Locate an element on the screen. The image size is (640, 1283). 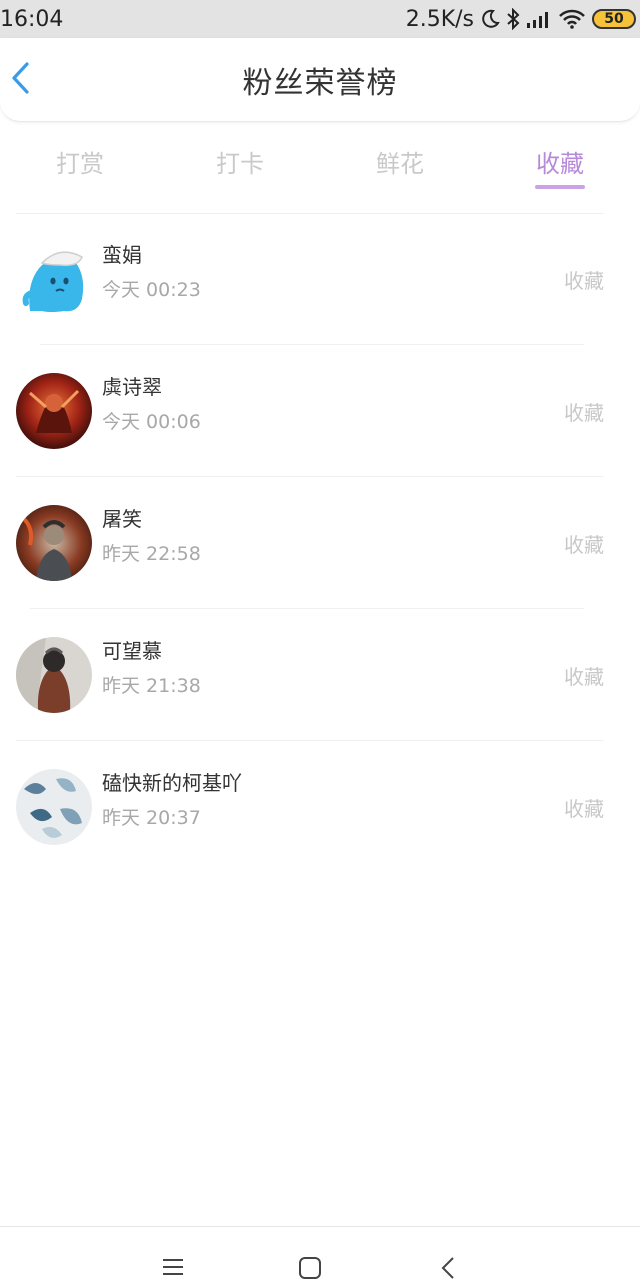
tab-label: 打赏 is located at coordinates (80, 164).